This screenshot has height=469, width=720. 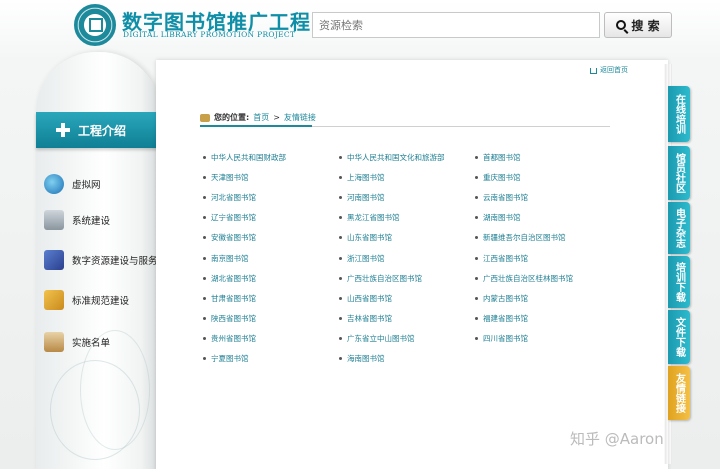 I want to click on friend-link-label: 吉林省图书馆, so click(x=369, y=319).